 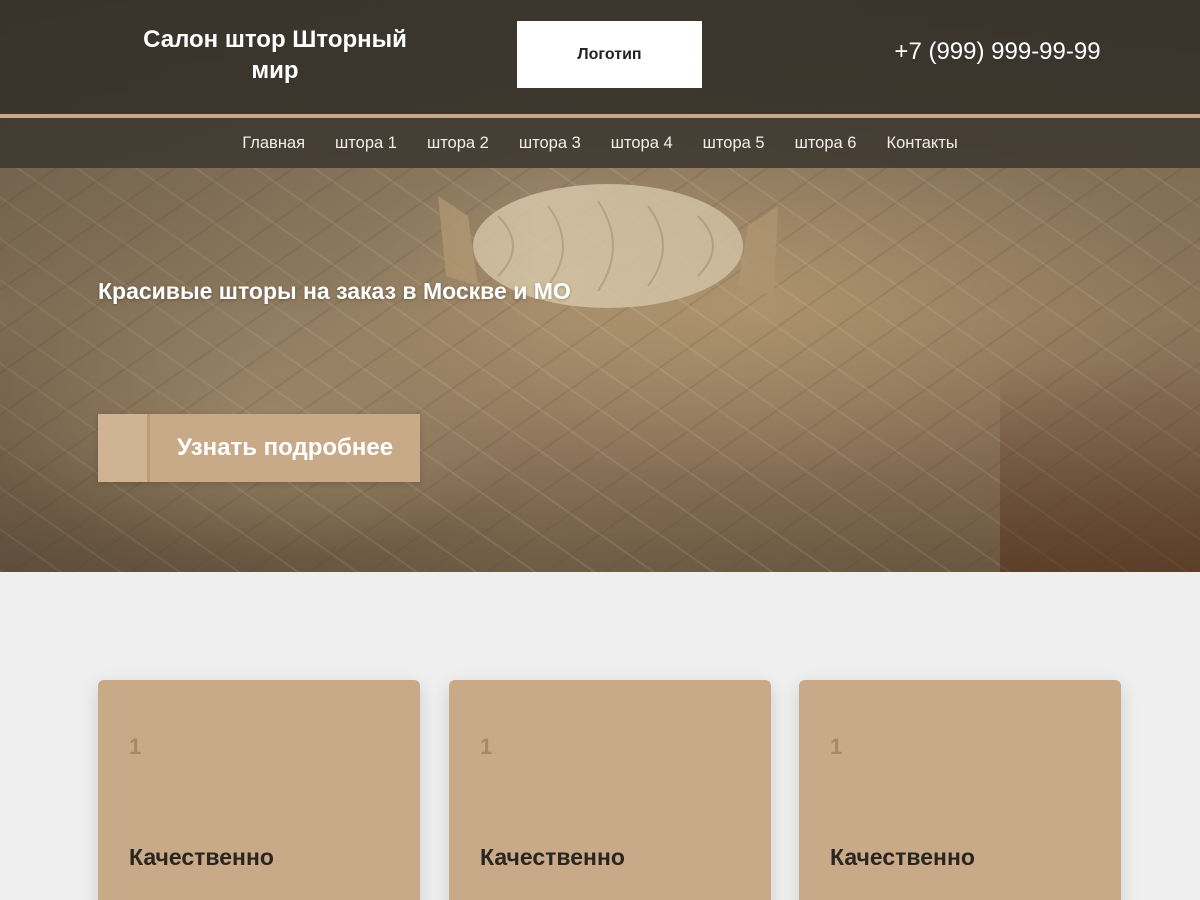 What do you see at coordinates (273, 143) in the screenshot?
I see `nav-item-home: Главная` at bounding box center [273, 143].